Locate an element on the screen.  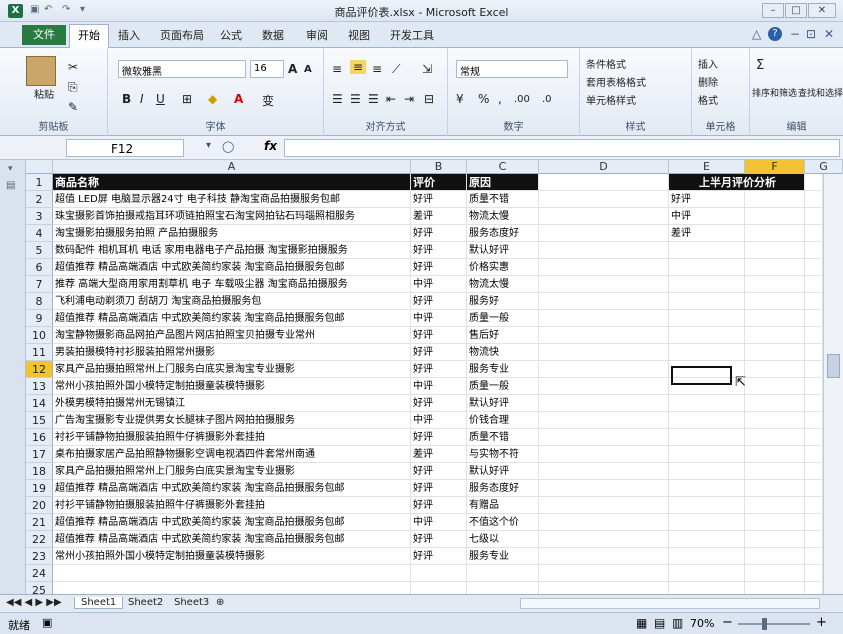
zoom-in-button: + is located at coordinates (821, 622).